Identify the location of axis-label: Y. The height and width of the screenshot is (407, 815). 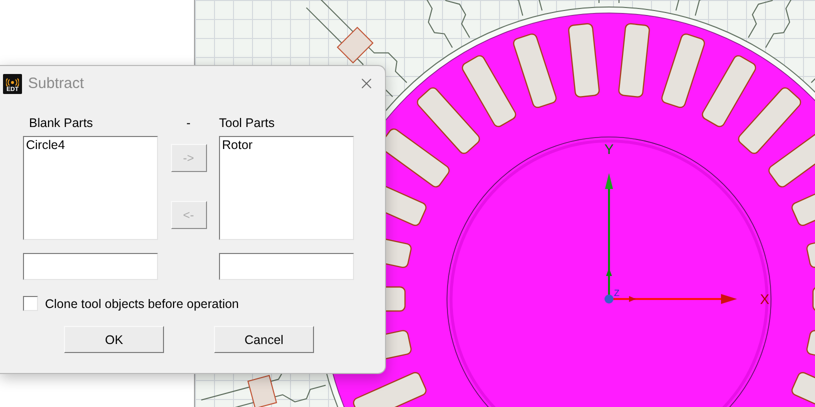
(609, 149).